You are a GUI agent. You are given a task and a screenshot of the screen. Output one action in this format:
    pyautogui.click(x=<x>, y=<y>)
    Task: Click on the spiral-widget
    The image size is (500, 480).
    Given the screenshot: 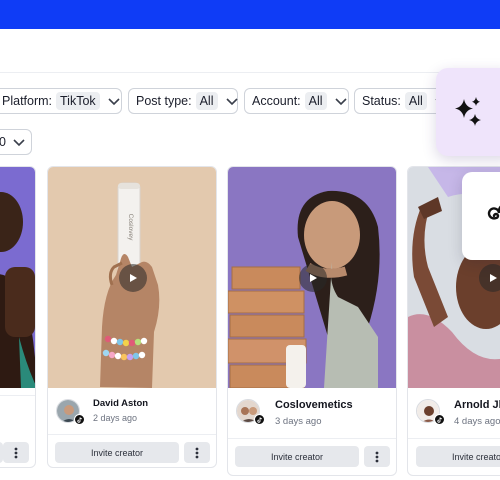 What is the action you would take?
    pyautogui.click(x=481, y=216)
    